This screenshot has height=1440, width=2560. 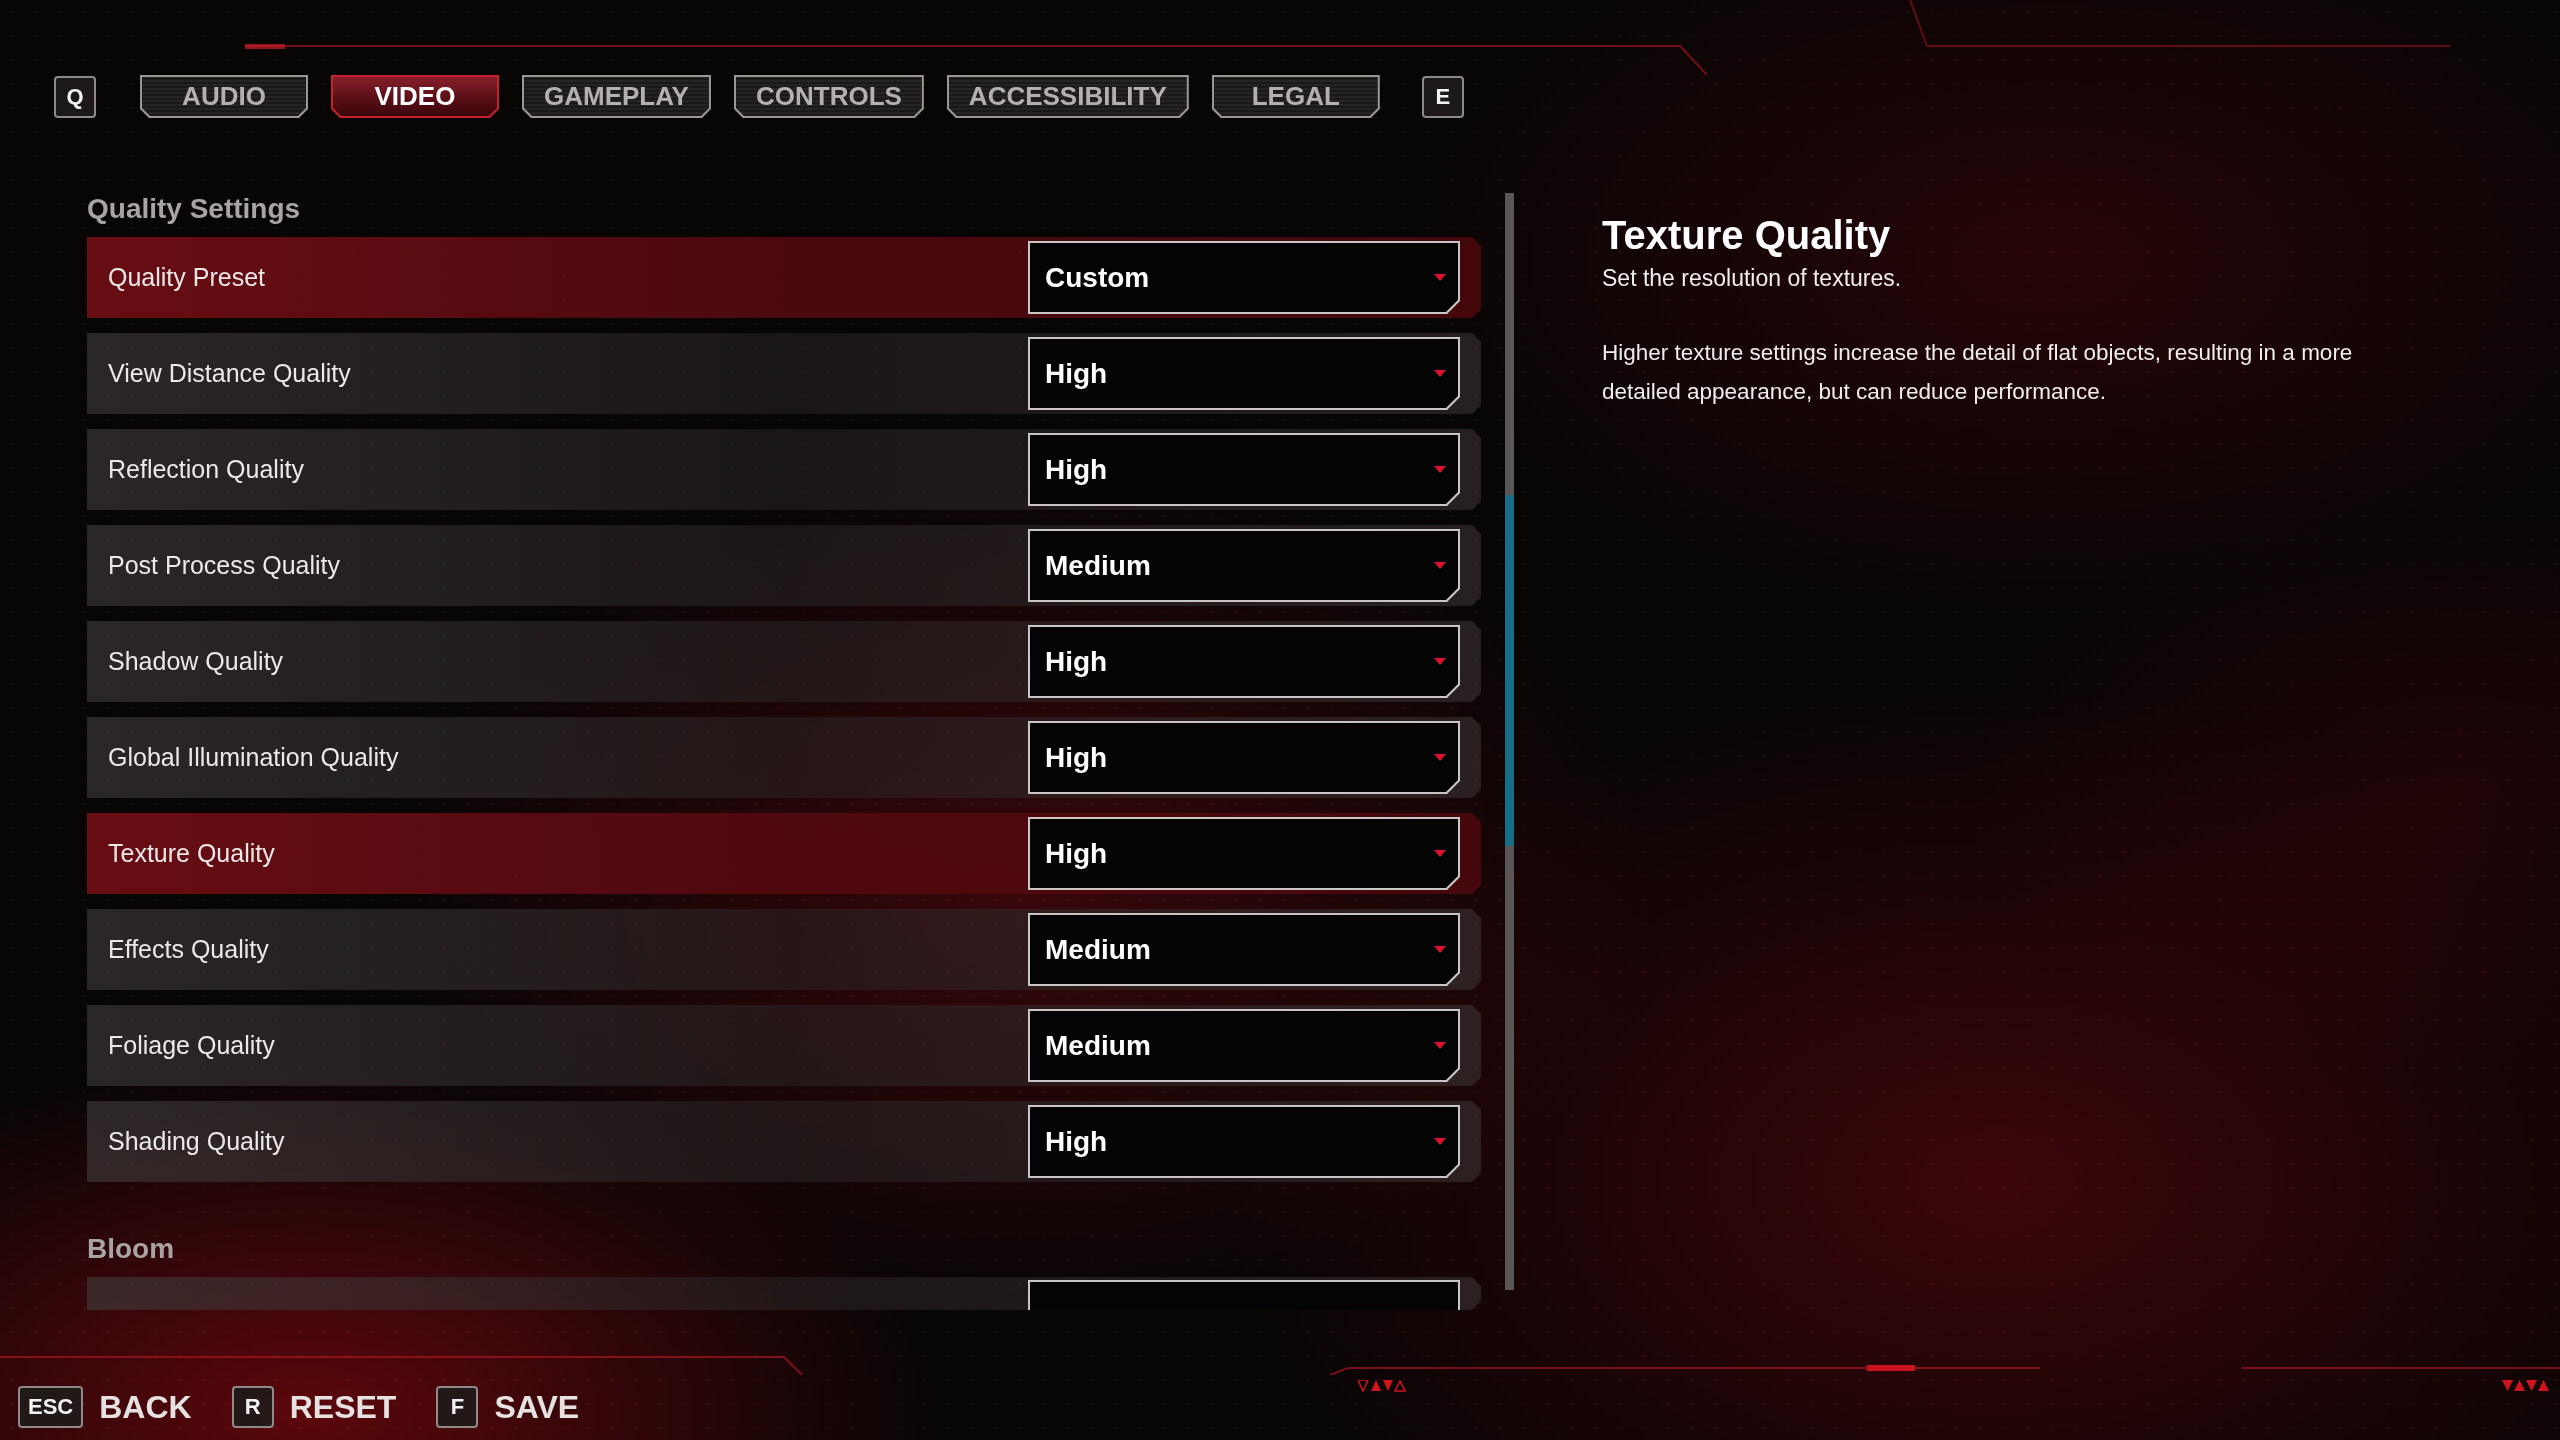 I want to click on key-cap: R, so click(x=252, y=1407).